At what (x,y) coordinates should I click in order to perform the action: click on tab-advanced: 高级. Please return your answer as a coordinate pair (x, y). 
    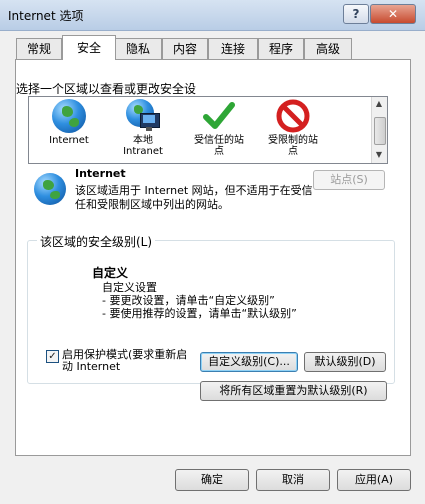
    Looking at the image, I should click on (328, 48).